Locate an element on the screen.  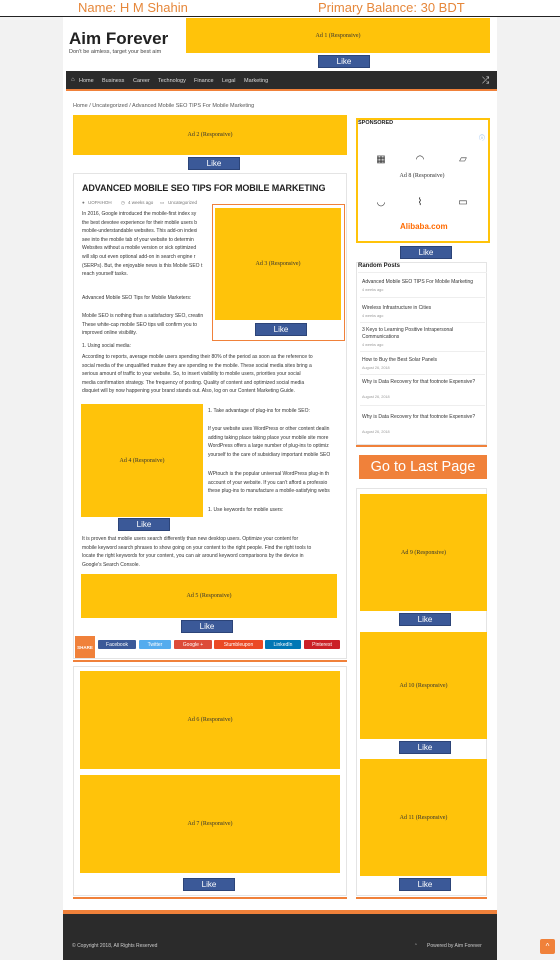
share-pinterest-button: Pinterest is located at coordinates (322, 644).